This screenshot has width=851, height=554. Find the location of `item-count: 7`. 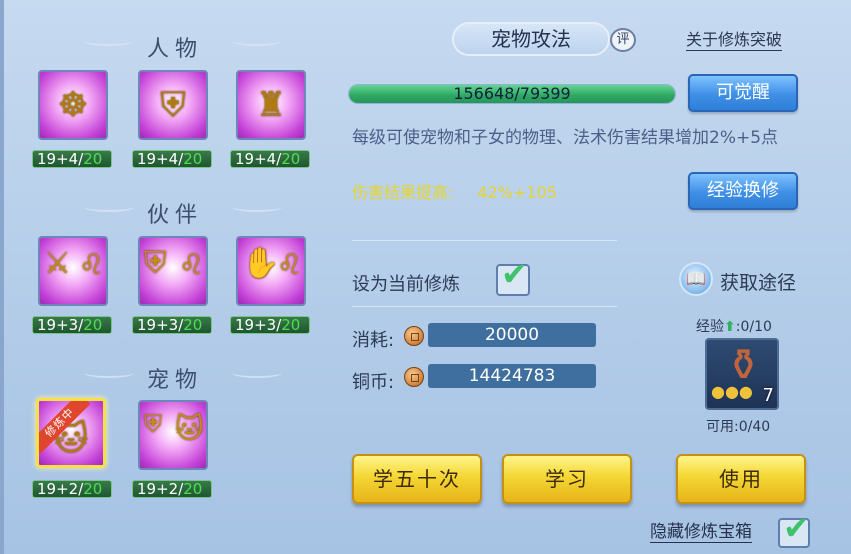

item-count: 7 is located at coordinates (768, 395).